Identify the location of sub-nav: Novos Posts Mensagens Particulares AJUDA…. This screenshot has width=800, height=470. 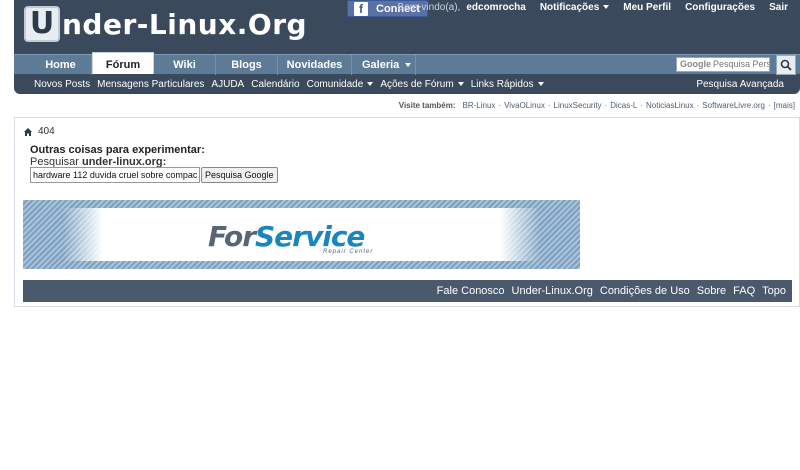
(407, 84).